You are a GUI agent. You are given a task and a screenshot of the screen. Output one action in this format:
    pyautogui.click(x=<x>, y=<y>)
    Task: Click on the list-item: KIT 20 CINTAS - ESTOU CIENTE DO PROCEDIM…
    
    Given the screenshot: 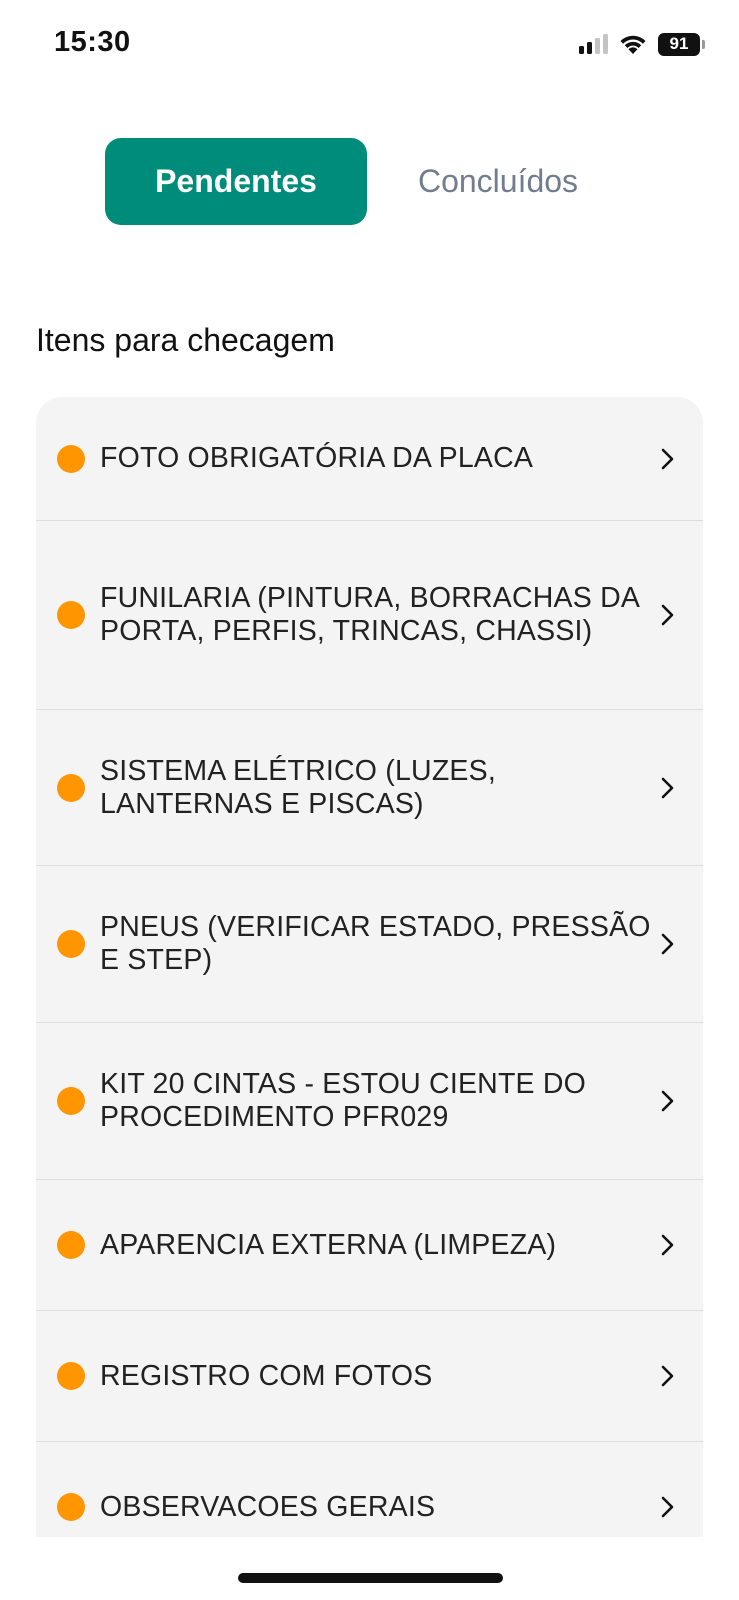 What is the action you would take?
    pyautogui.click(x=369, y=1101)
    